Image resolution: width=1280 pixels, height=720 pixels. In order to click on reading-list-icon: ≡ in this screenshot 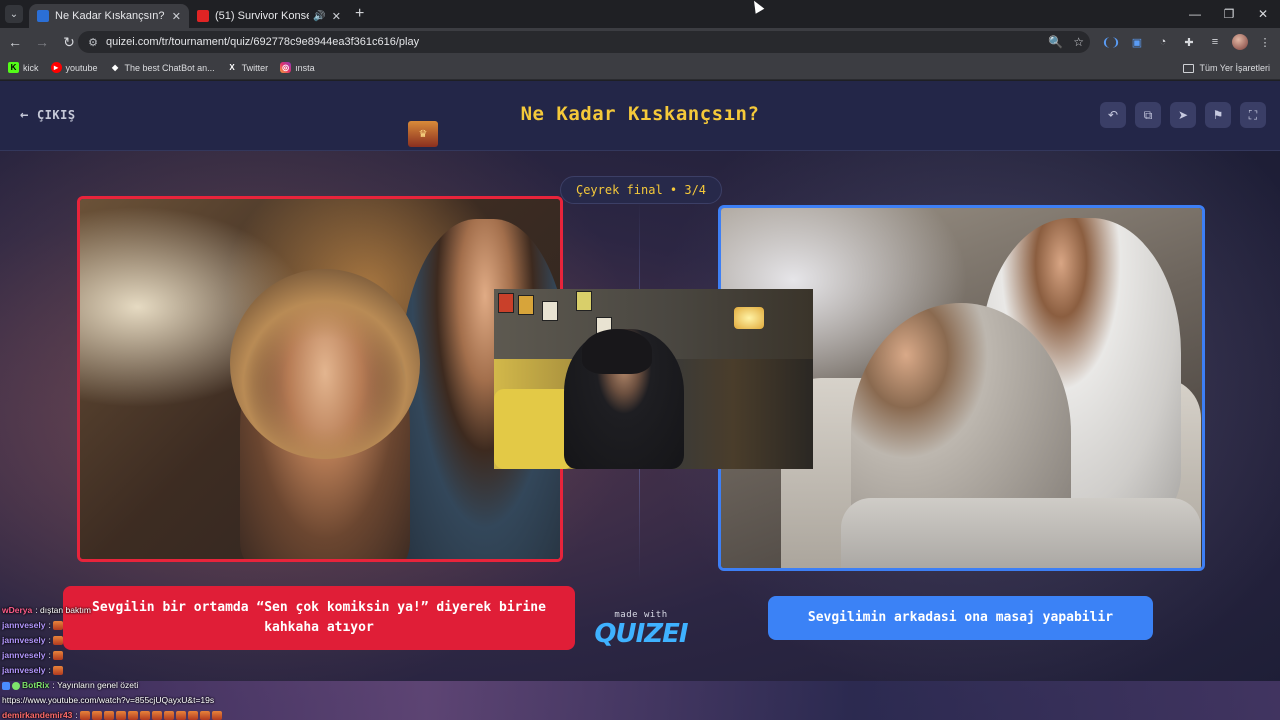, I will do `click(1215, 42)`.